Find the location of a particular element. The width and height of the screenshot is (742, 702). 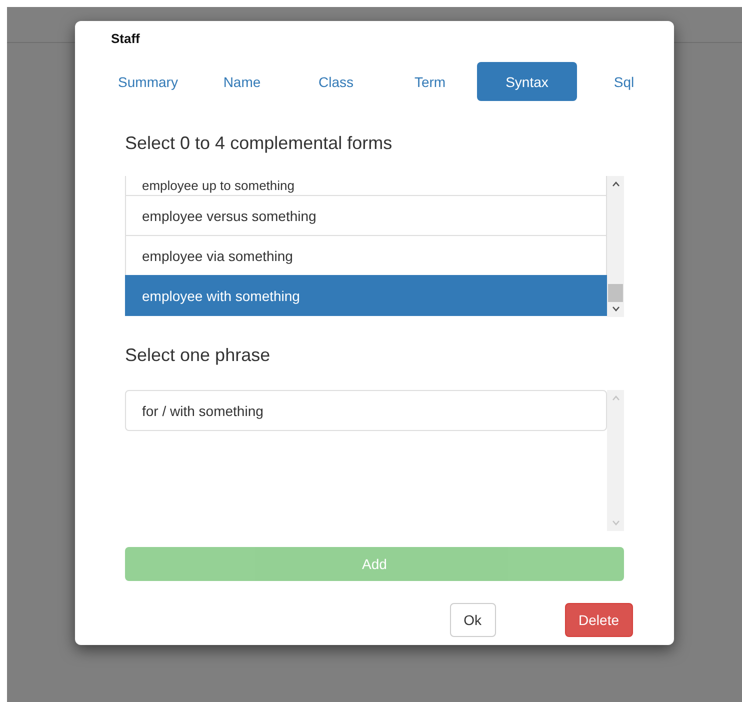

list-item: employee with something is located at coordinates (366, 295).